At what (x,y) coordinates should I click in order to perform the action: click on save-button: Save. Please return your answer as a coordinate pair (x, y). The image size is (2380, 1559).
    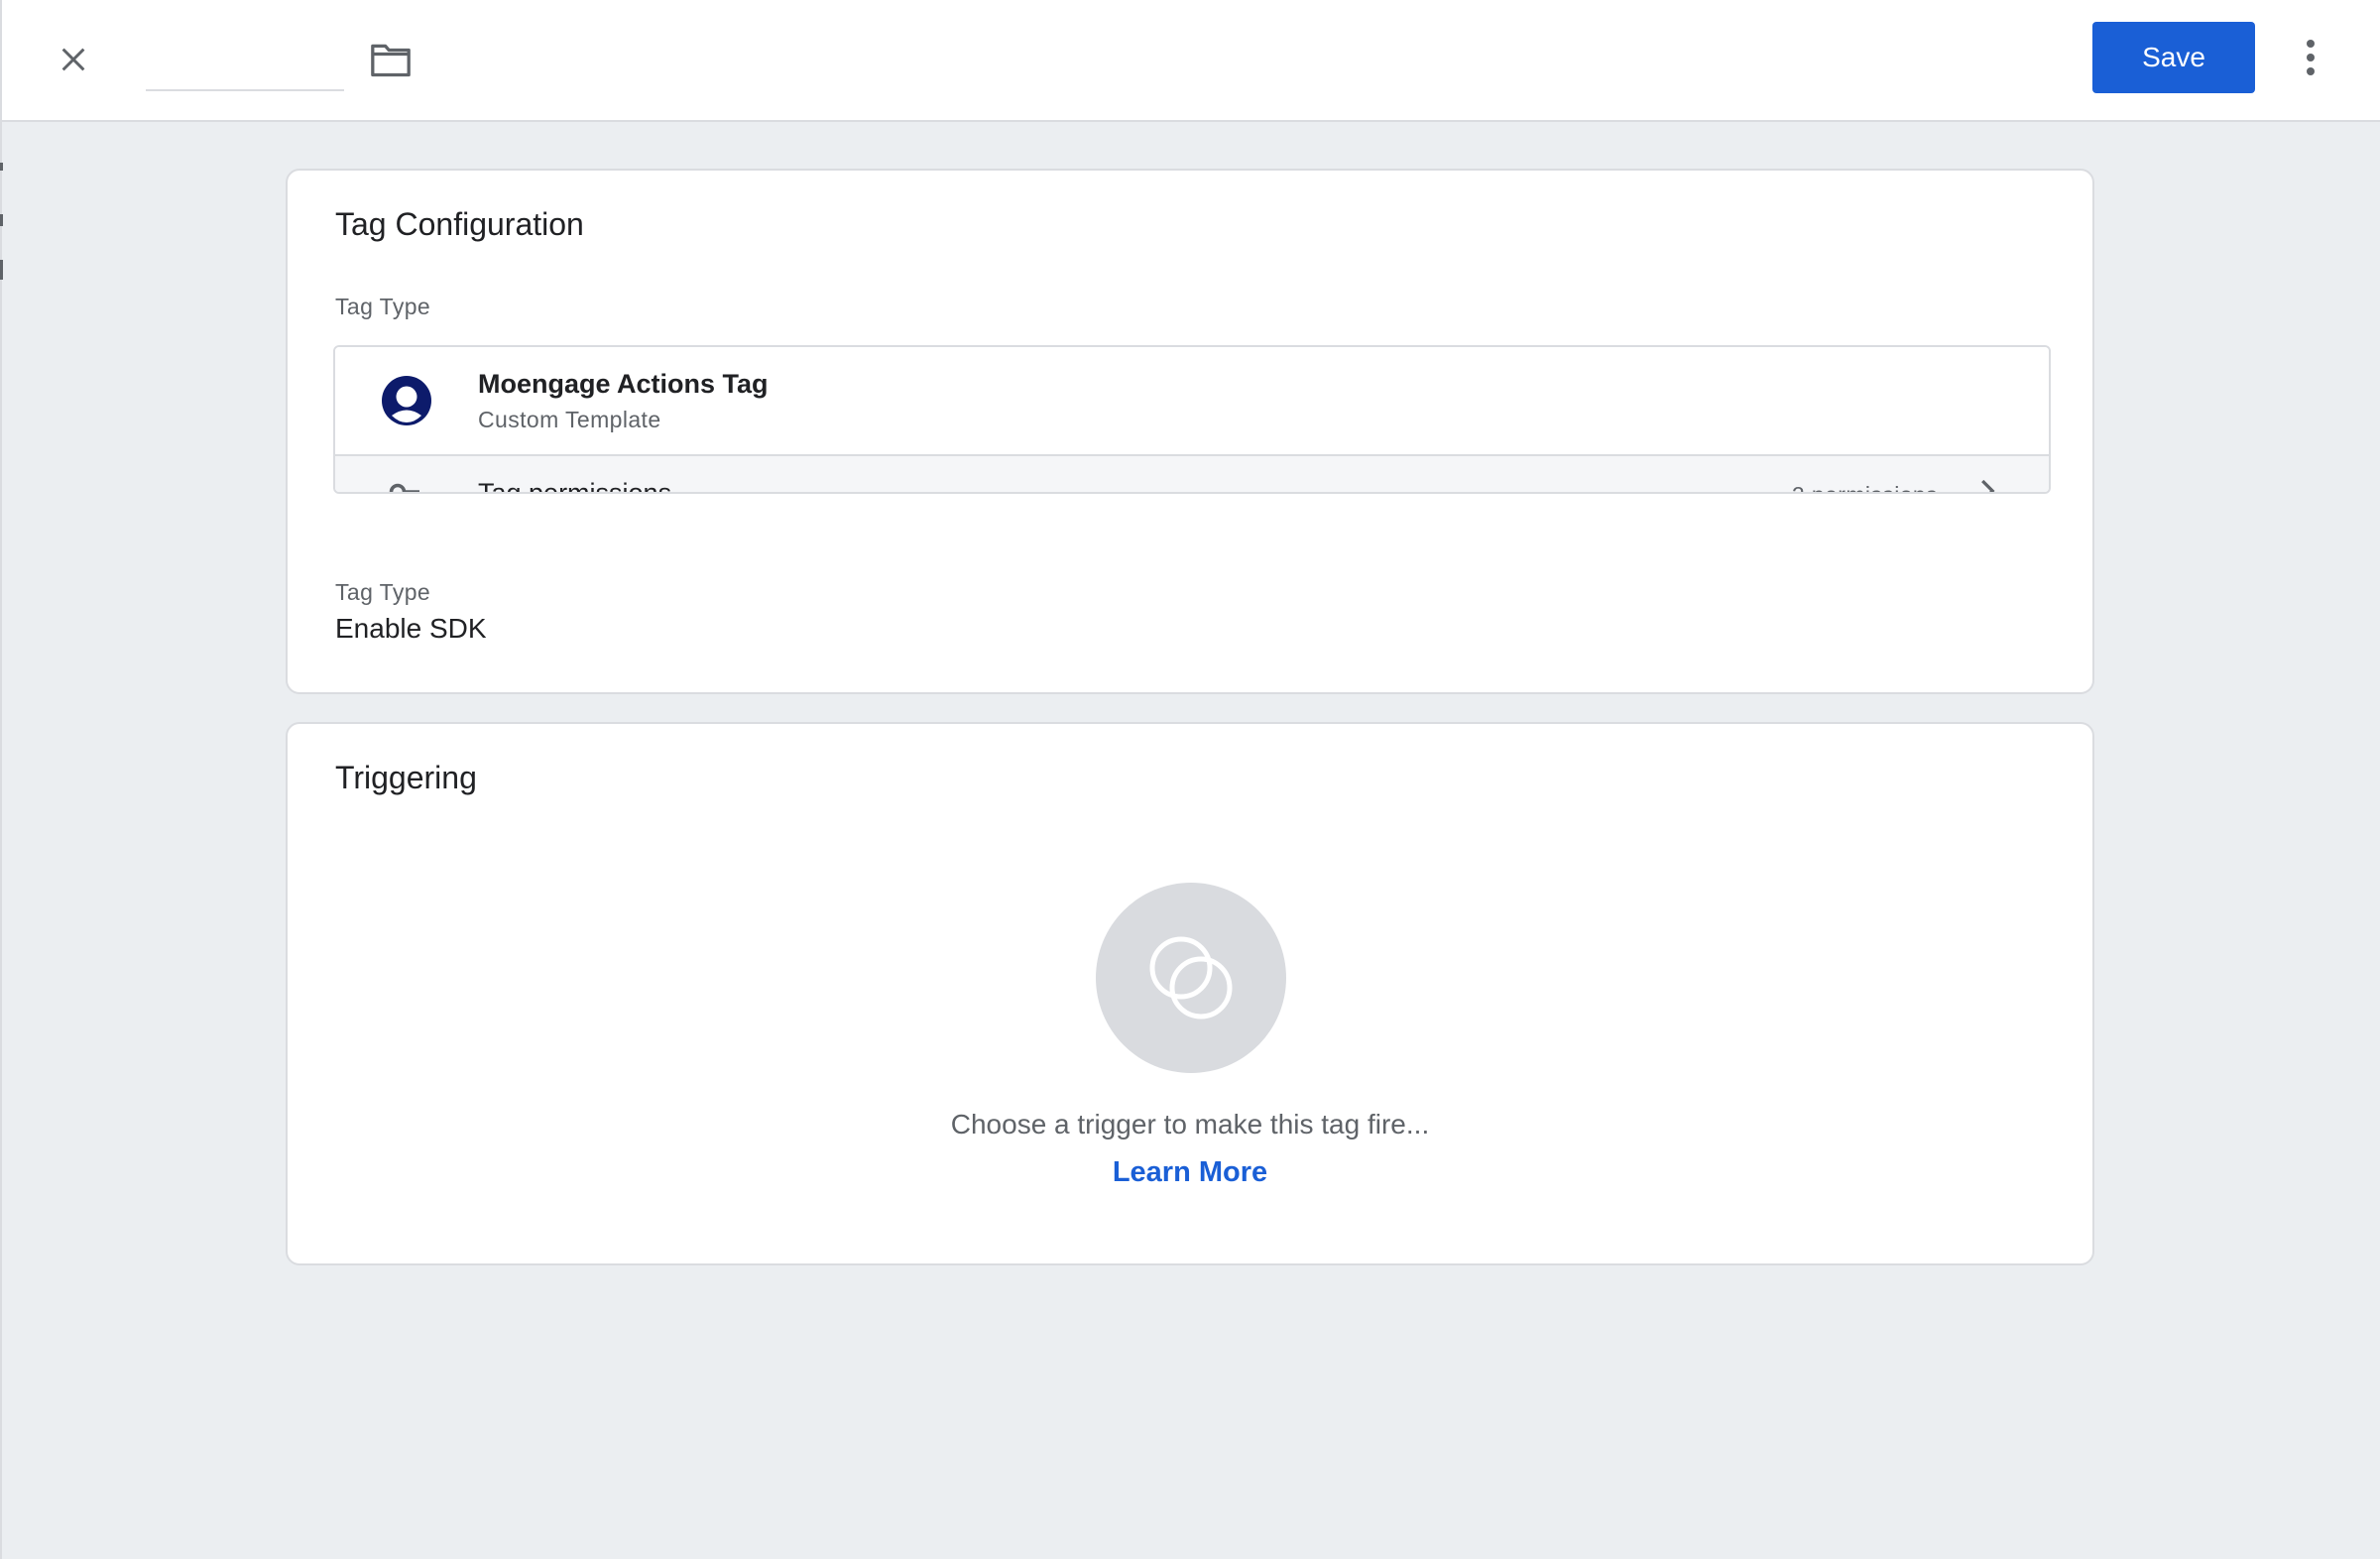
    Looking at the image, I should click on (2173, 57).